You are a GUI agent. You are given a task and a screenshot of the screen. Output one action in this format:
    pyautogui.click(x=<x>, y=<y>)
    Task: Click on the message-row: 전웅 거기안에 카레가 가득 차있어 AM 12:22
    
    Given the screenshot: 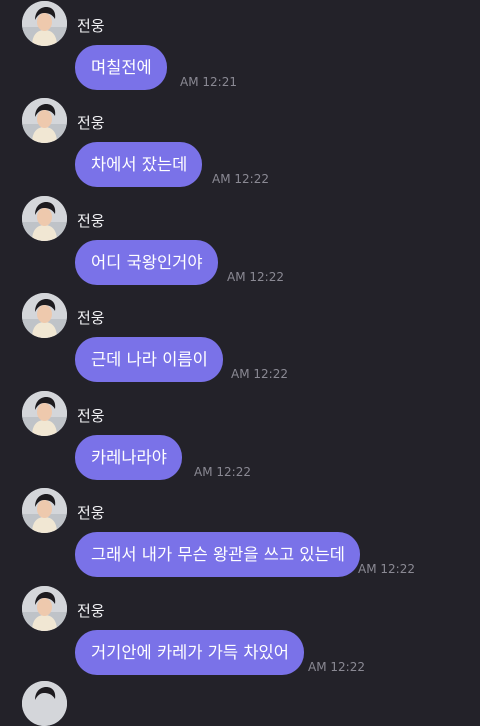 What is the action you would take?
    pyautogui.click(x=240, y=634)
    